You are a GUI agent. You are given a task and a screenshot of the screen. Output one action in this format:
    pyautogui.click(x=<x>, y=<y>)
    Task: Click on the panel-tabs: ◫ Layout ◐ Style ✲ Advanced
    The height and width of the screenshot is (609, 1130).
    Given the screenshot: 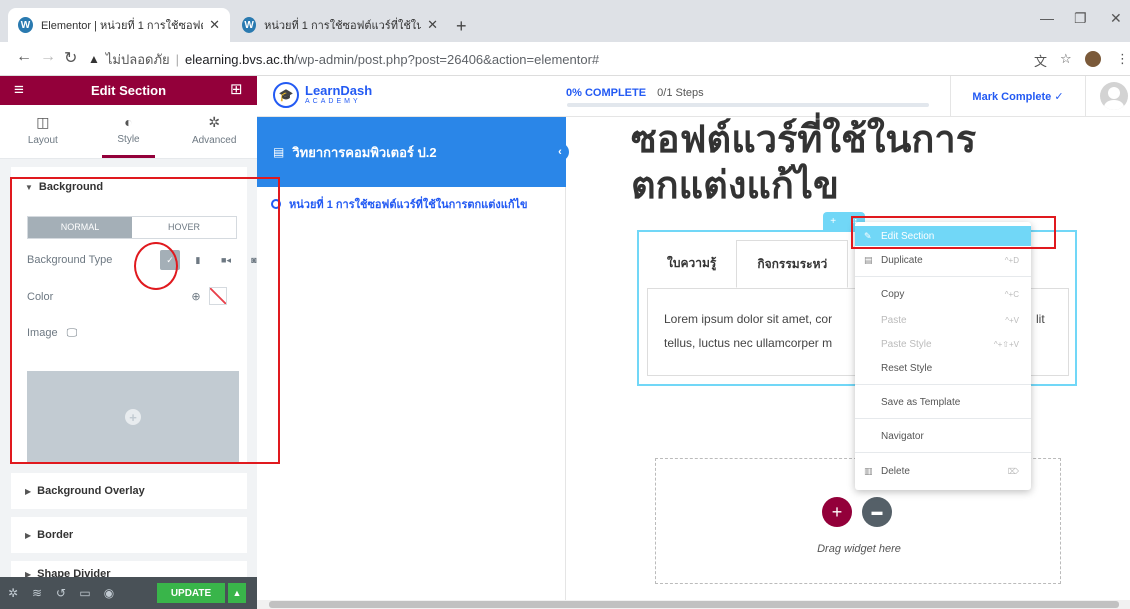 What is the action you would take?
    pyautogui.click(x=128, y=132)
    